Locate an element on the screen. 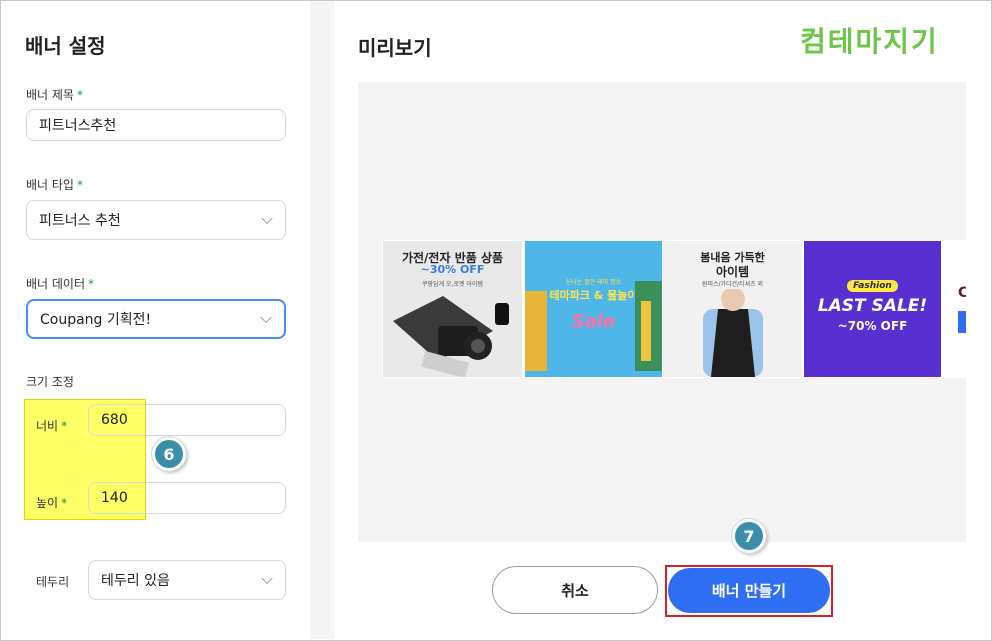 This screenshot has height=641, width=992. width-label-text: 너비 is located at coordinates (47, 426).